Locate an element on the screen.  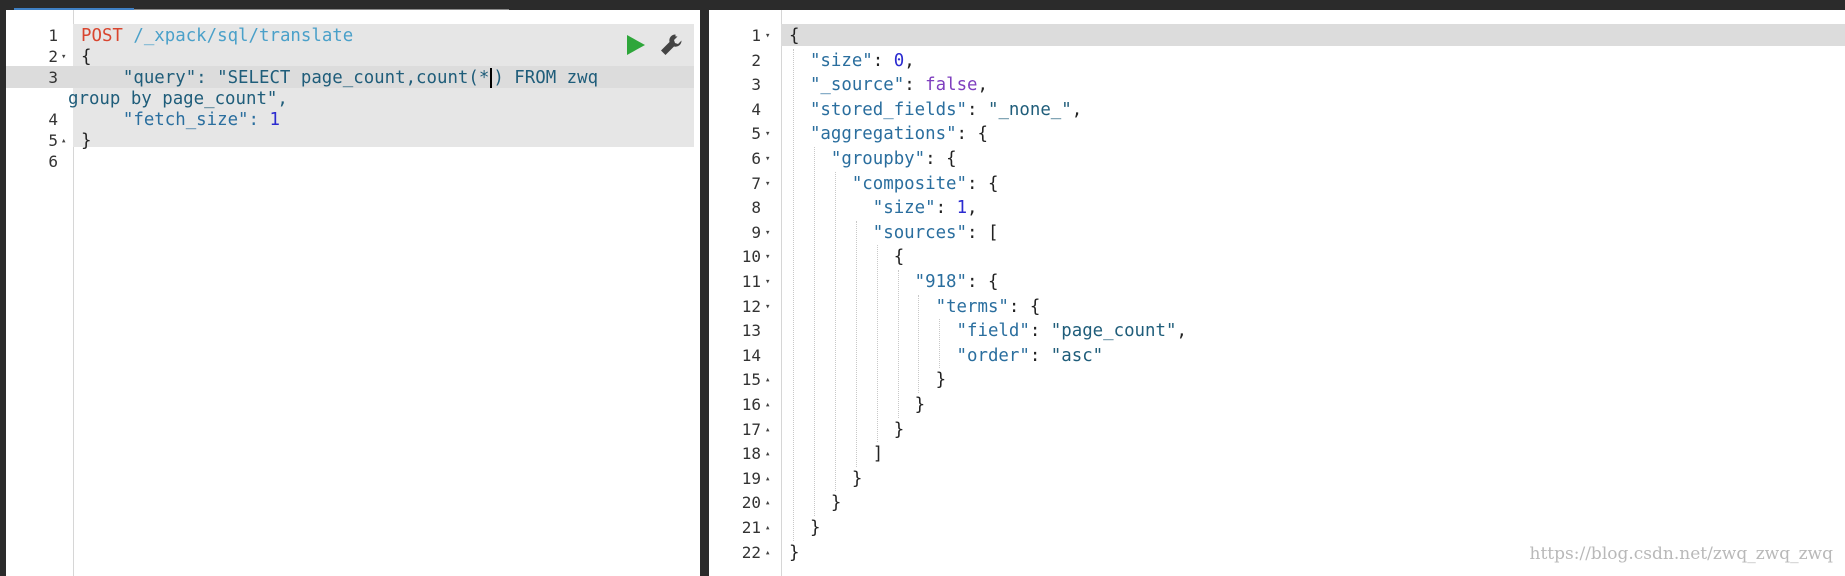
watermark: https://blog.csdn.net/zwq_zwq_zwq is located at coordinates (1681, 554).